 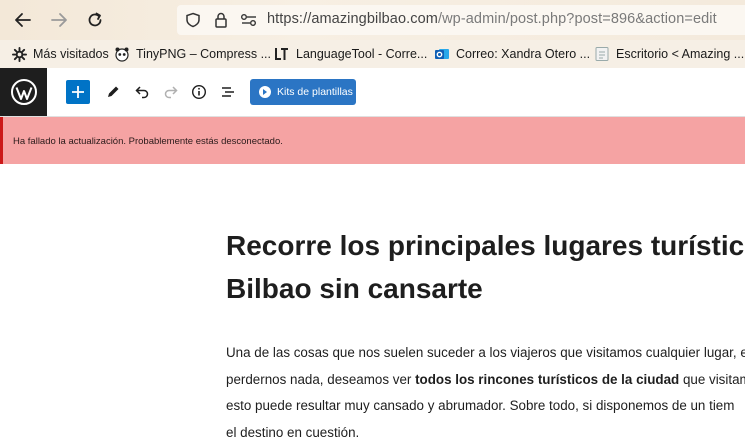 What do you see at coordinates (194, 20) in the screenshot?
I see `shield-icon` at bounding box center [194, 20].